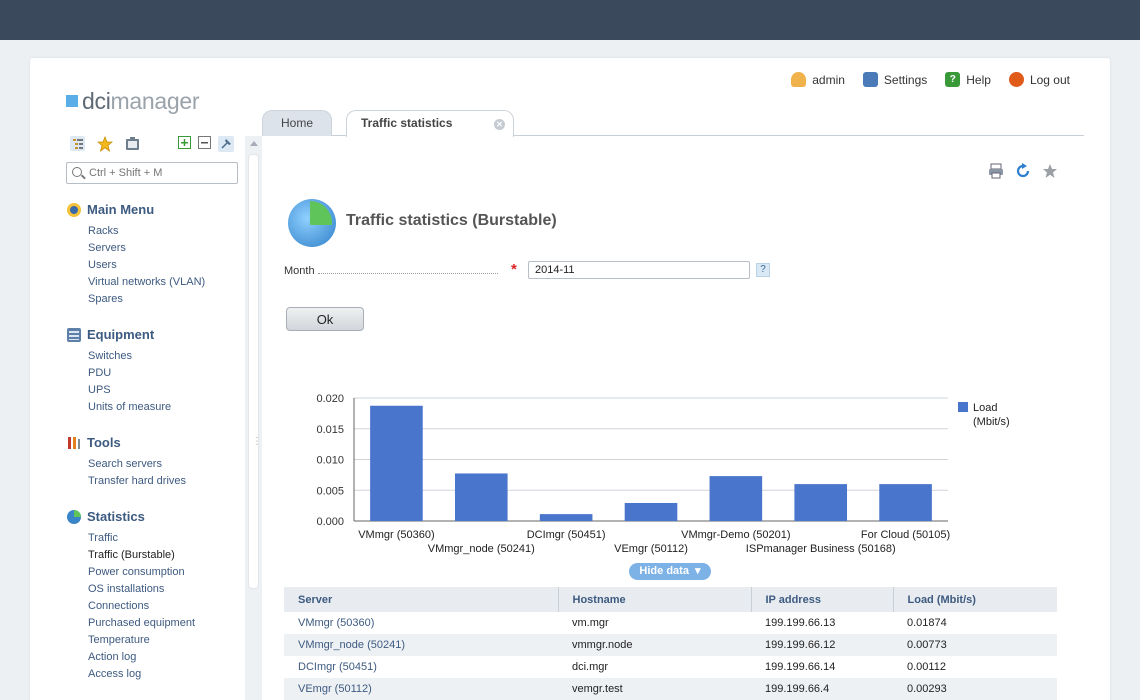  What do you see at coordinates (74, 334) in the screenshot?
I see `equipment-icon` at bounding box center [74, 334].